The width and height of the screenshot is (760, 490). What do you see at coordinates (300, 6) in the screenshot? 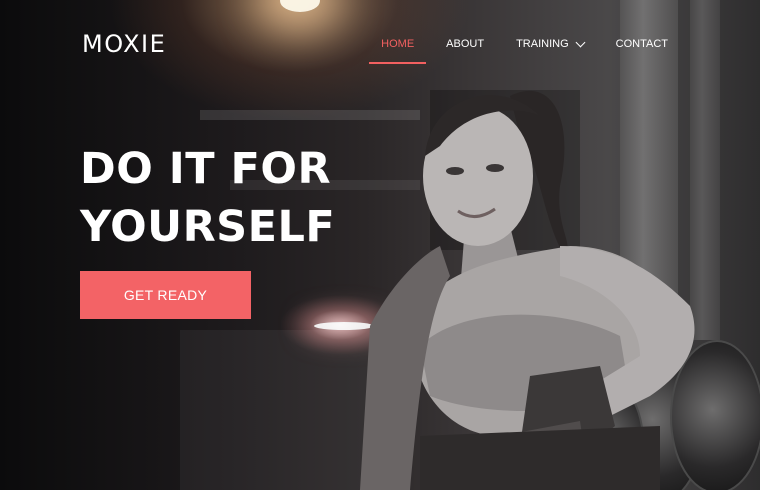
I see `light-flare` at bounding box center [300, 6].